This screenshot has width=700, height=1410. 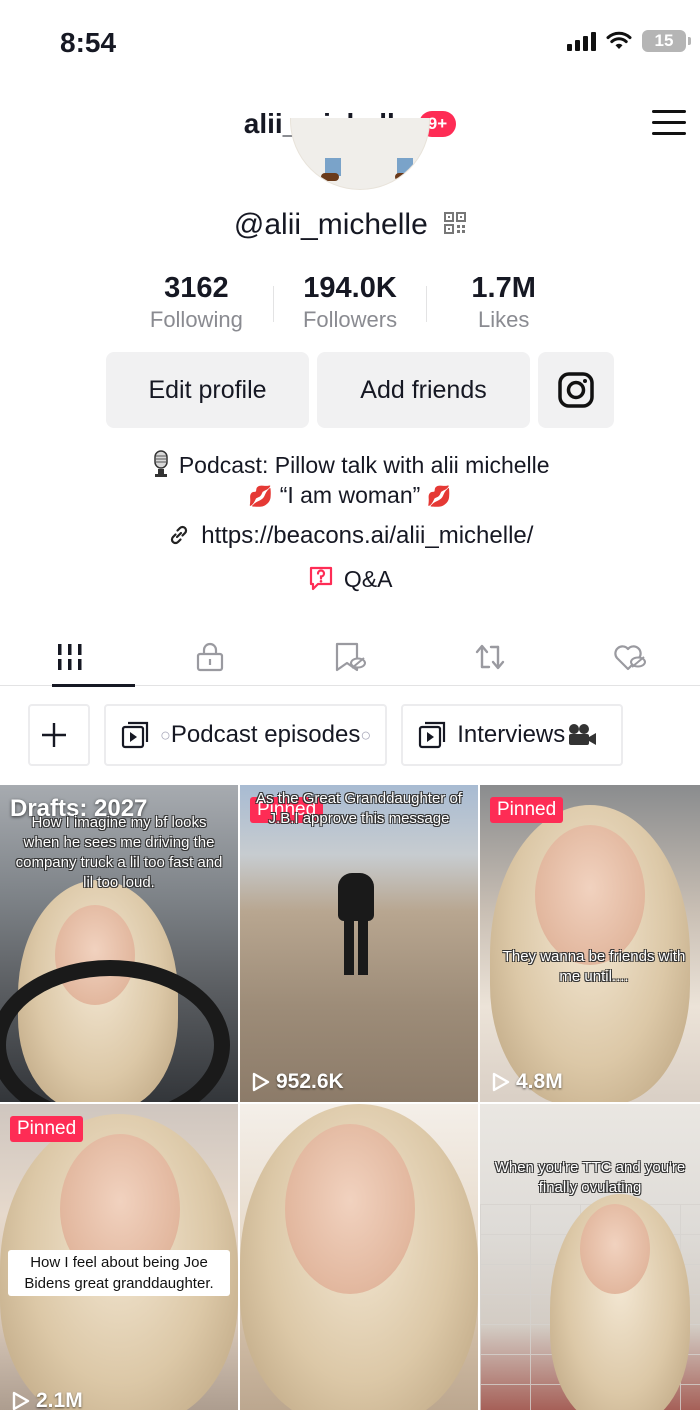 I want to click on bookmark-hidden-icon, so click(x=350, y=657).